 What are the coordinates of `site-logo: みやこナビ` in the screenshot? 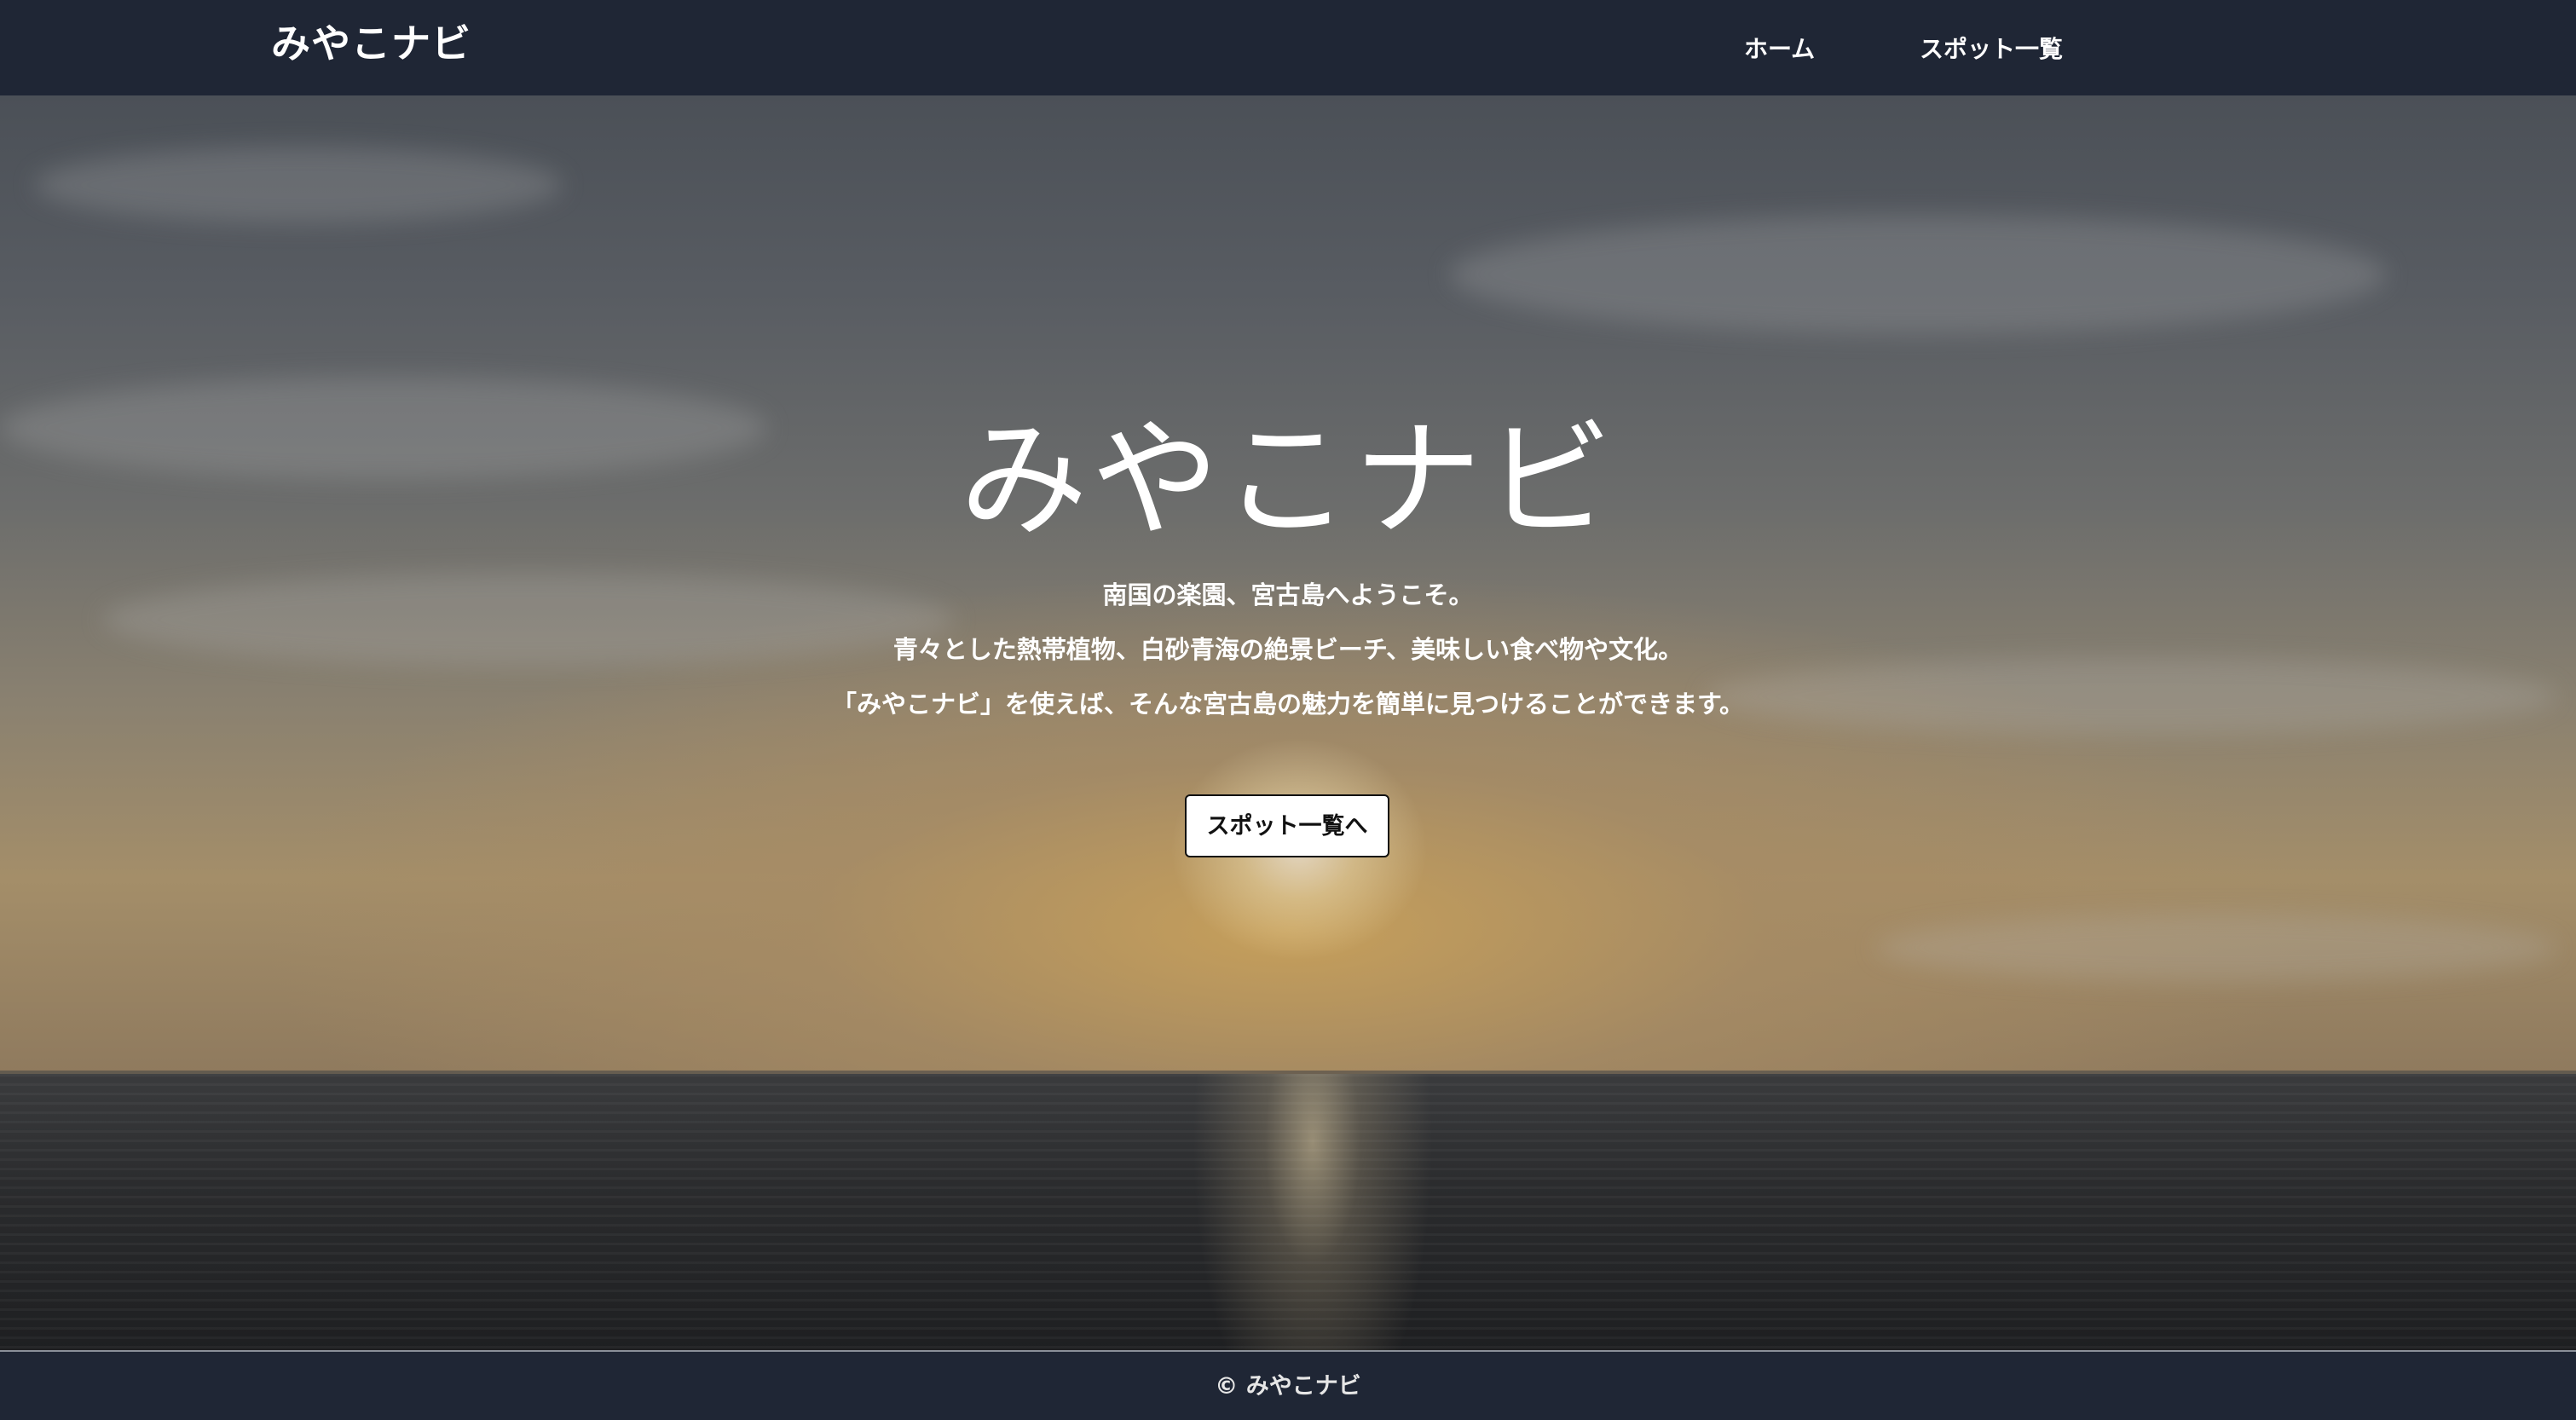 It's located at (371, 43).